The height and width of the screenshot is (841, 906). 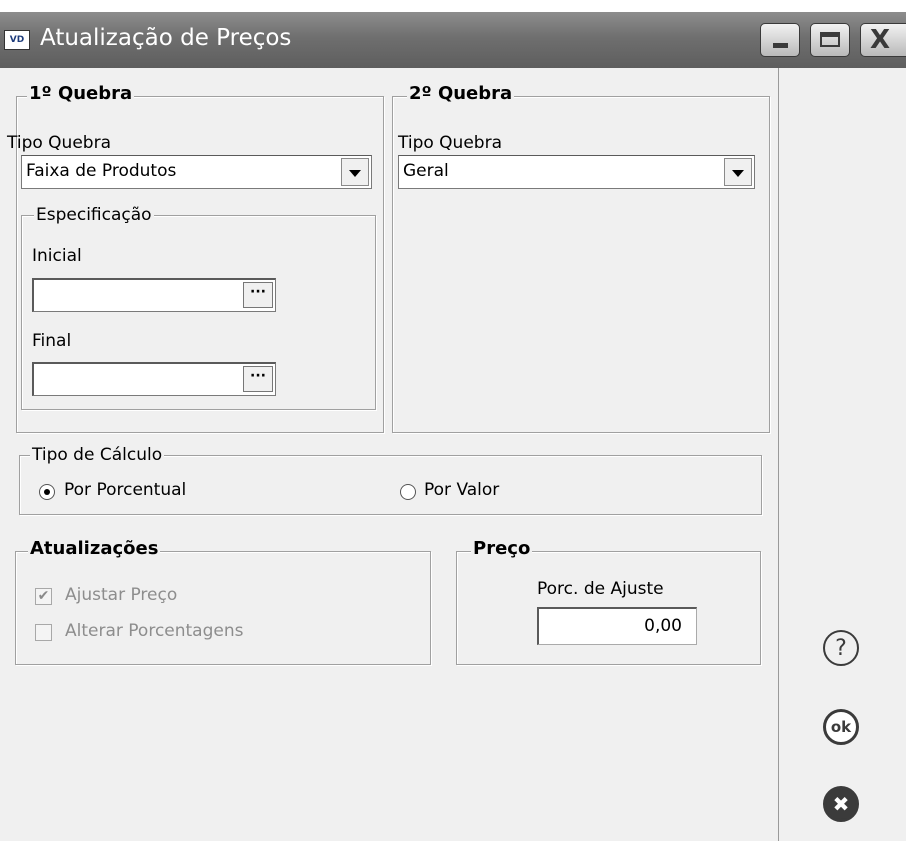 What do you see at coordinates (97, 455) in the screenshot?
I see `tipo-calculo-legend: Tipo de Cálculo` at bounding box center [97, 455].